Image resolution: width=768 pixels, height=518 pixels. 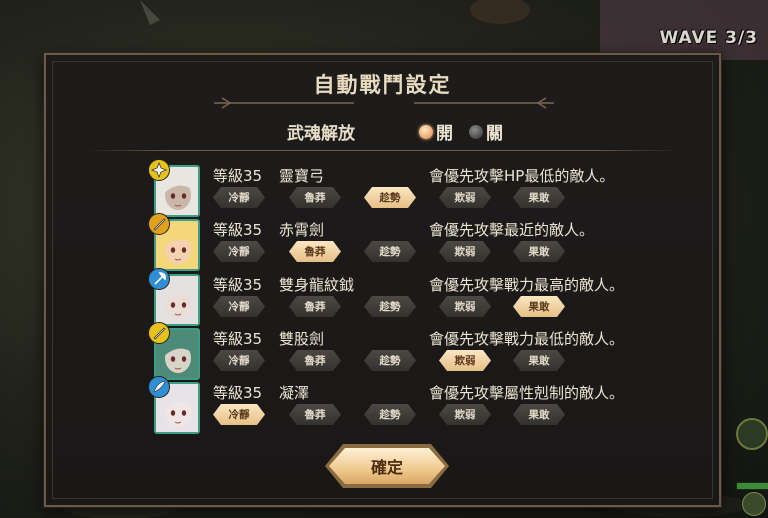 I want to click on radio-off-label: 關, so click(x=494, y=134).